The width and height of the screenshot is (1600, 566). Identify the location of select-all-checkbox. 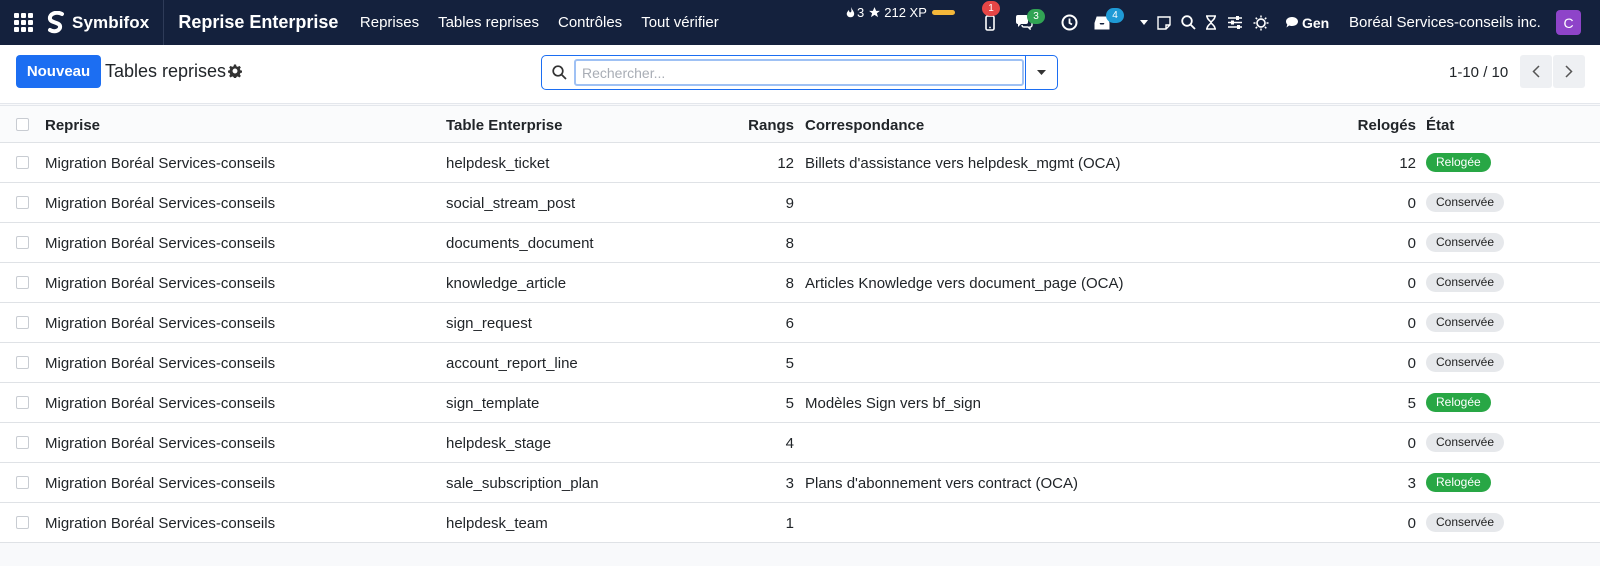
(22, 124).